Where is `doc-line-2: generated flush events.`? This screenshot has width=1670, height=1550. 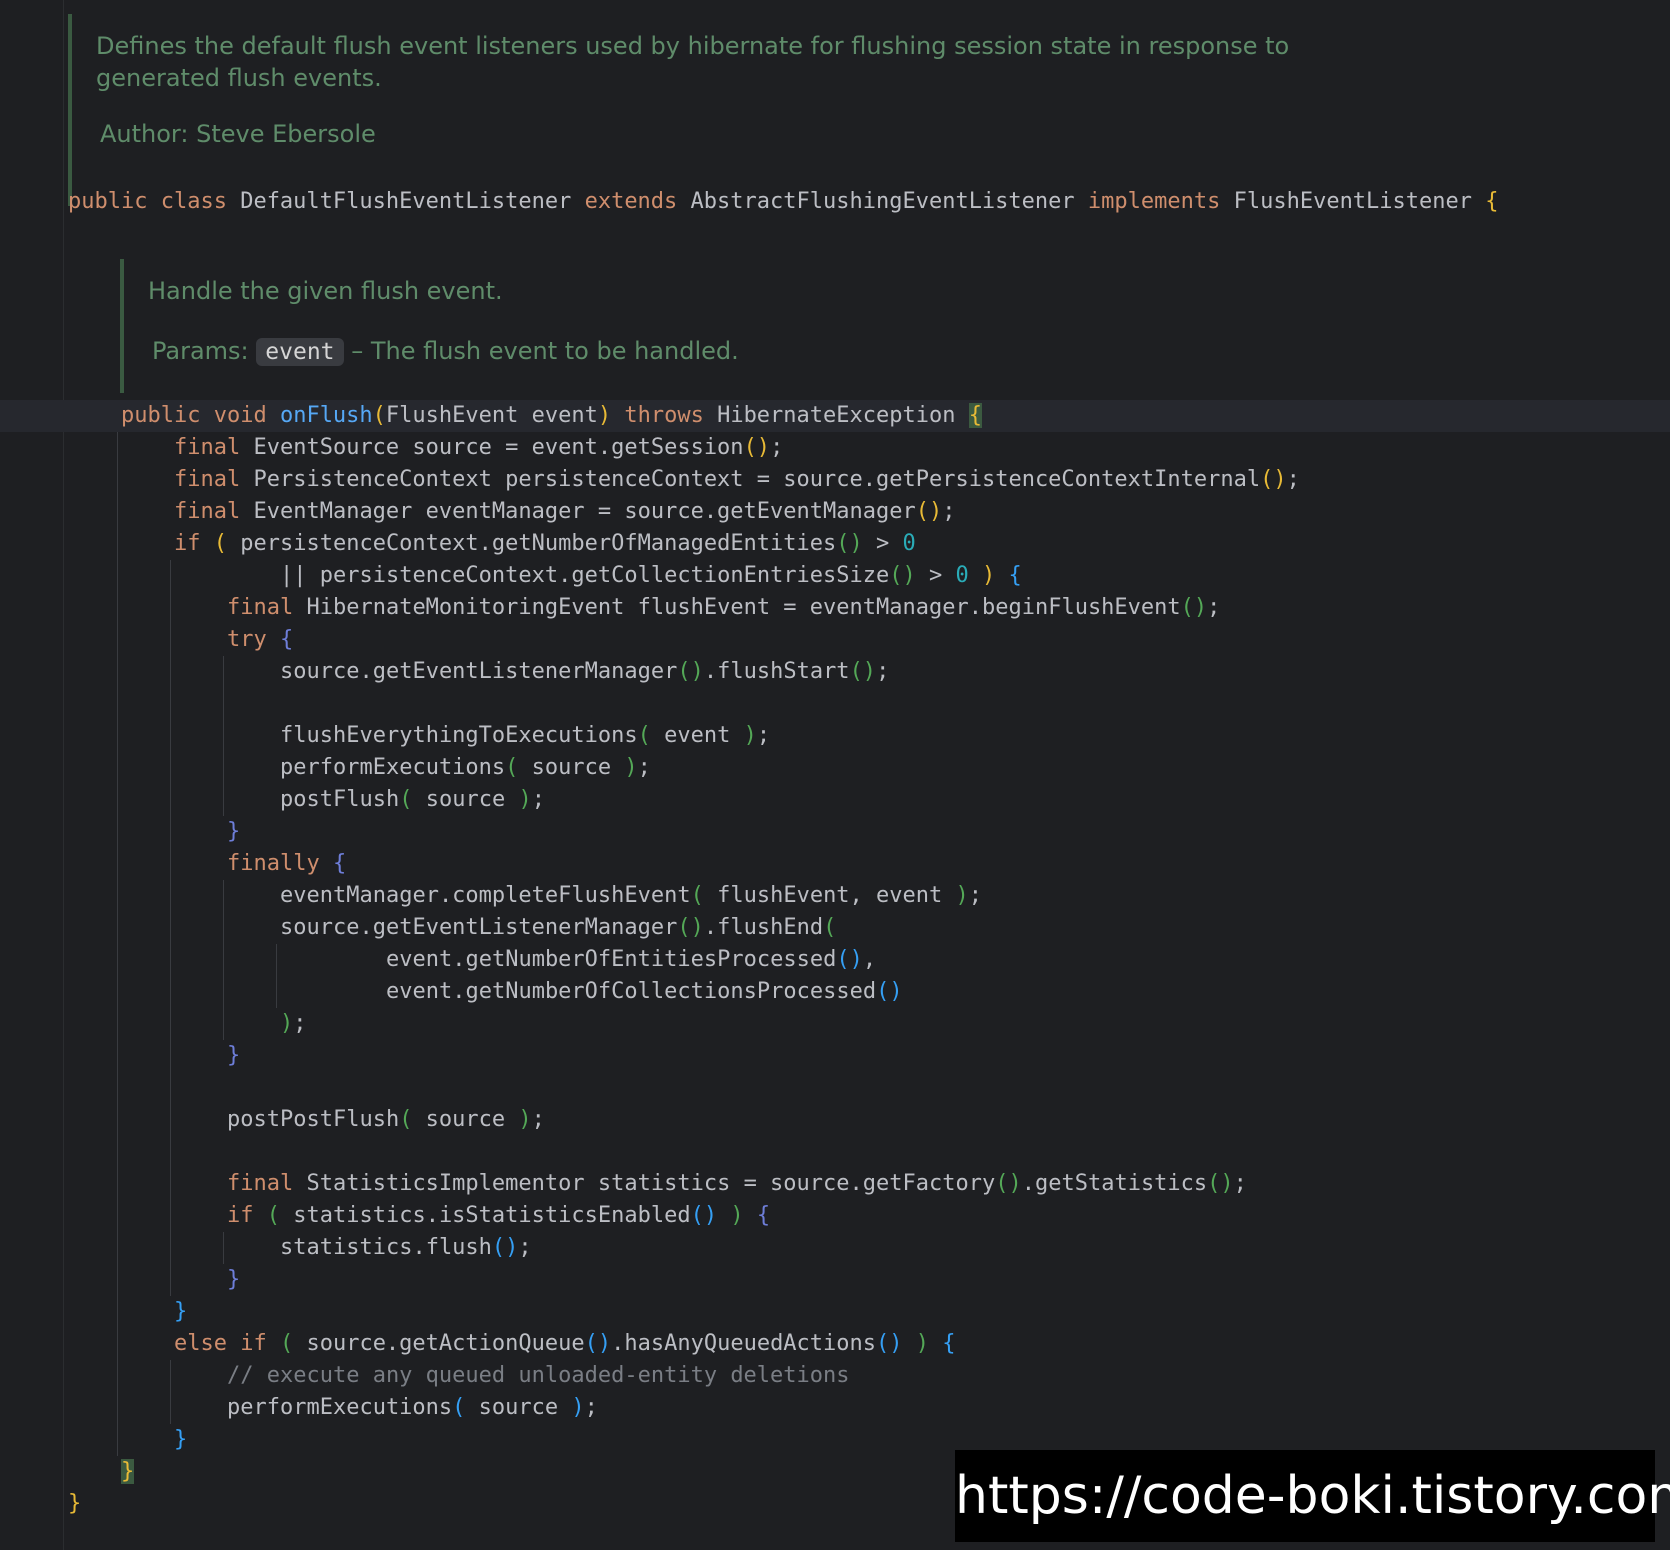 doc-line-2: generated flush events. is located at coordinates (239, 78).